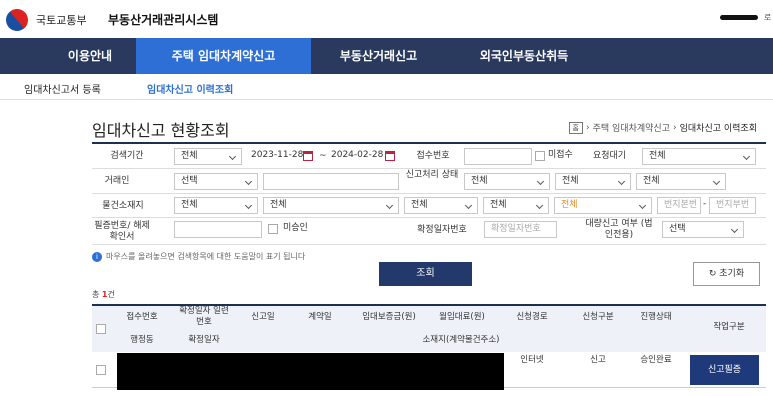 The image size is (773, 396). I want to click on confirm-date-number-input: 확정일자번호, so click(520, 229).